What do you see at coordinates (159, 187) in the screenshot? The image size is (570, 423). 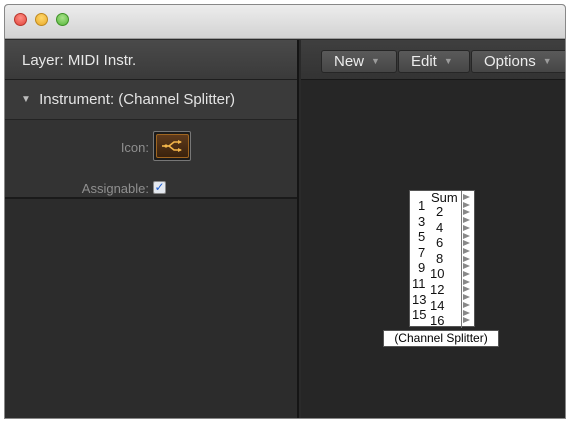 I see `assignable-checkbox: ✓` at bounding box center [159, 187].